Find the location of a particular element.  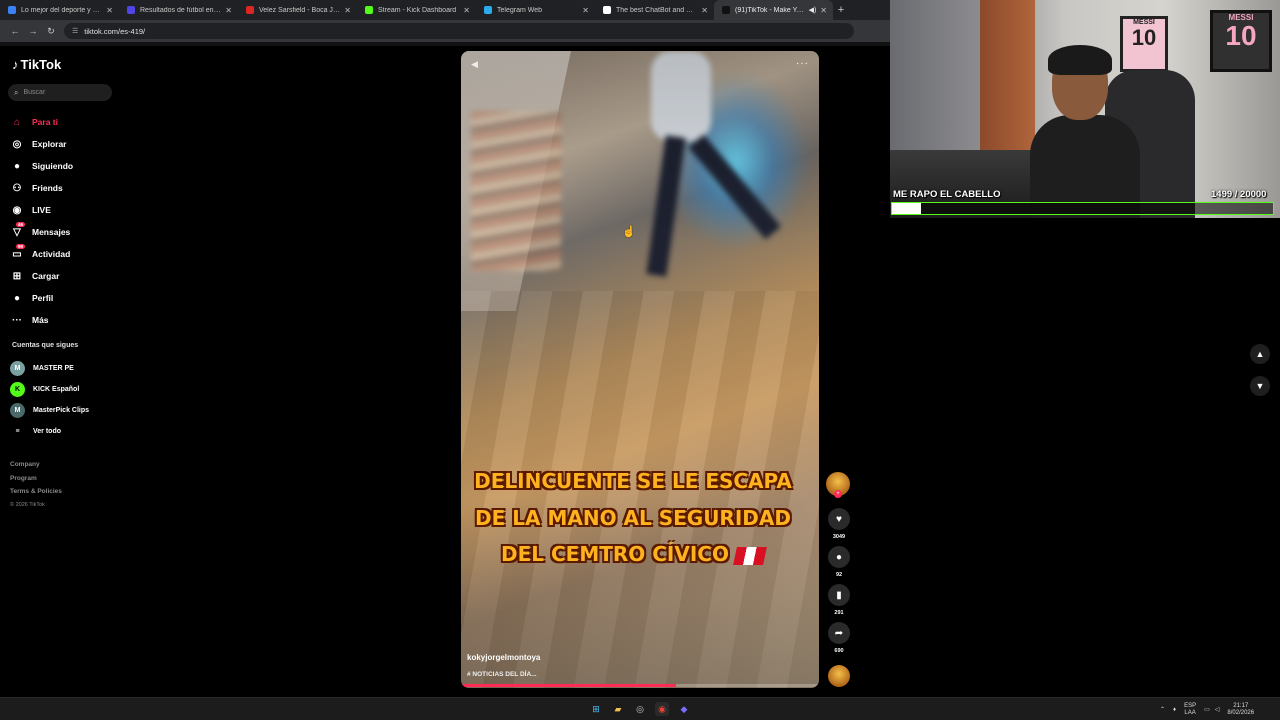

search-placeholder: Buscar is located at coordinates (34, 92).